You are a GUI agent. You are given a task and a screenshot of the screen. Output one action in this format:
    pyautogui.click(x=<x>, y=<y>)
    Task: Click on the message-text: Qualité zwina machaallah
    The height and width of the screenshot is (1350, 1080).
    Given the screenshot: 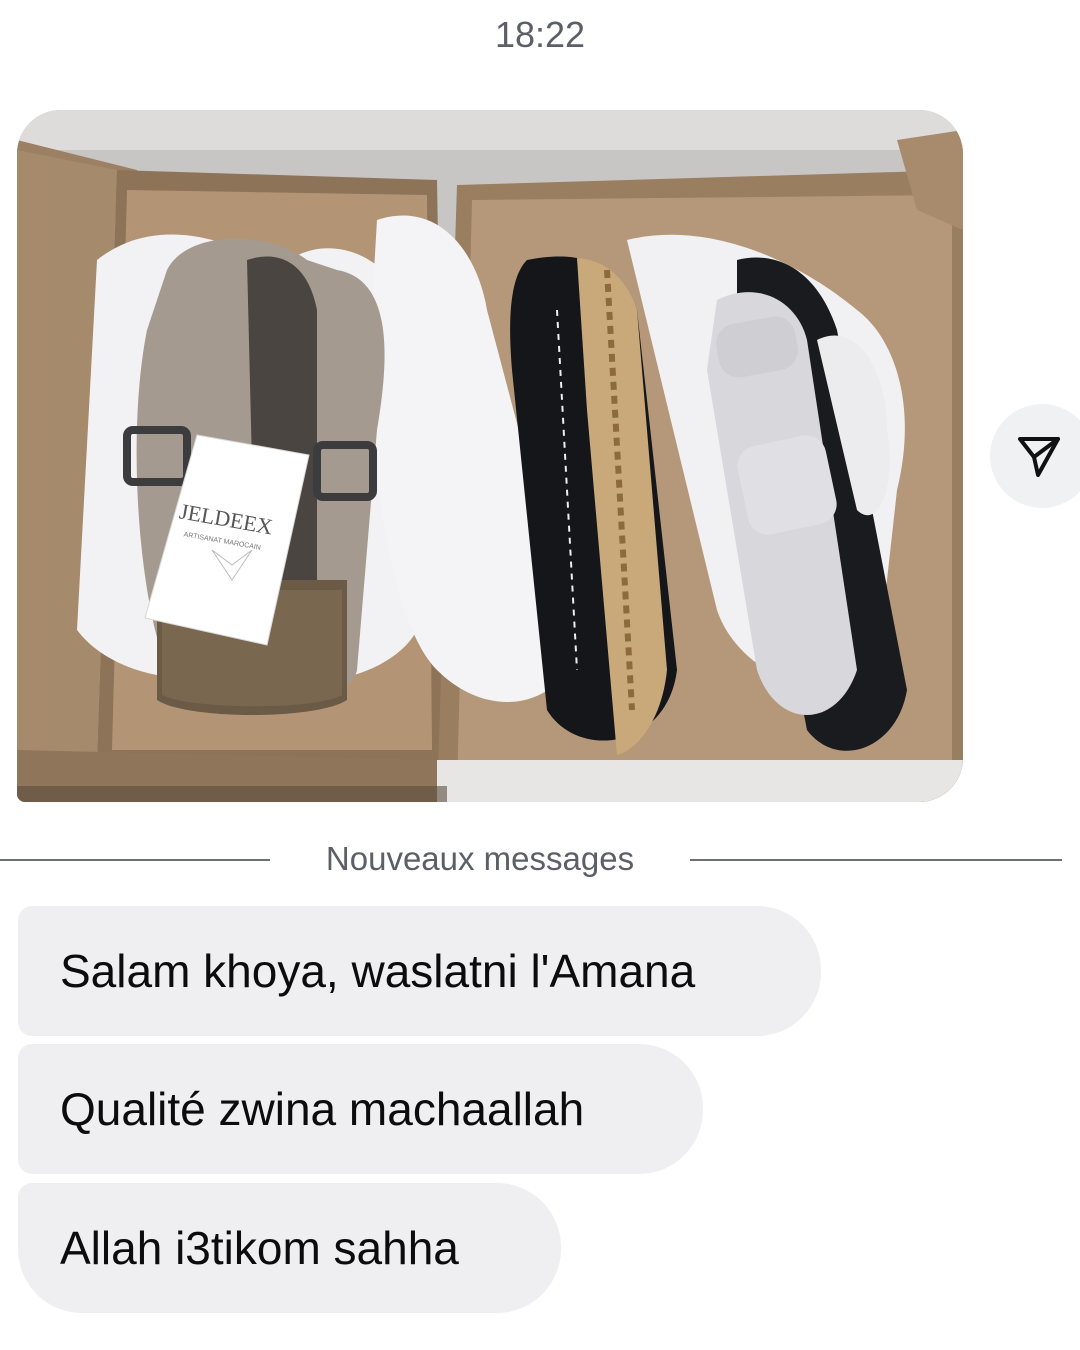 What is the action you would take?
    pyautogui.click(x=322, y=1109)
    